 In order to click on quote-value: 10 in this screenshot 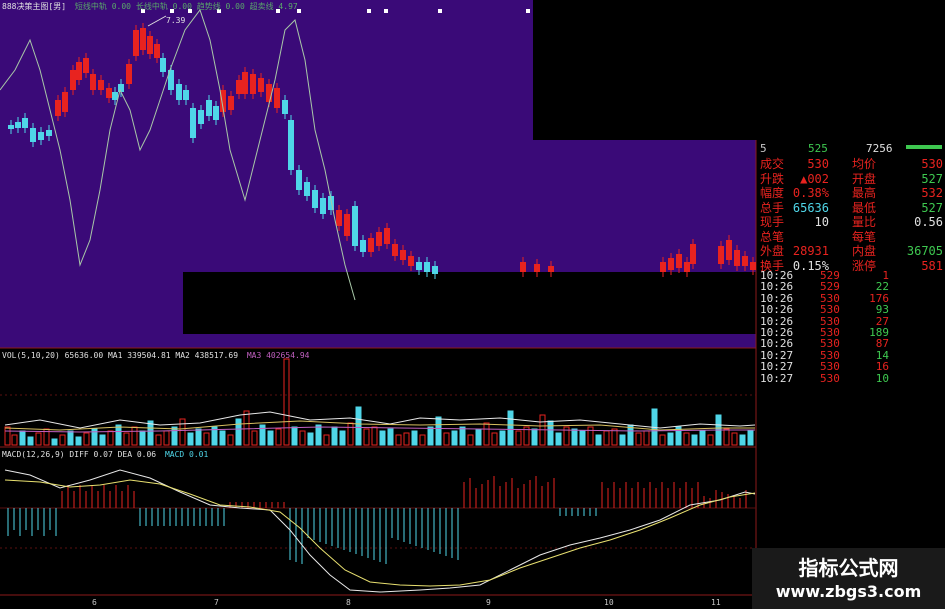, I will do `click(821, 222)`.